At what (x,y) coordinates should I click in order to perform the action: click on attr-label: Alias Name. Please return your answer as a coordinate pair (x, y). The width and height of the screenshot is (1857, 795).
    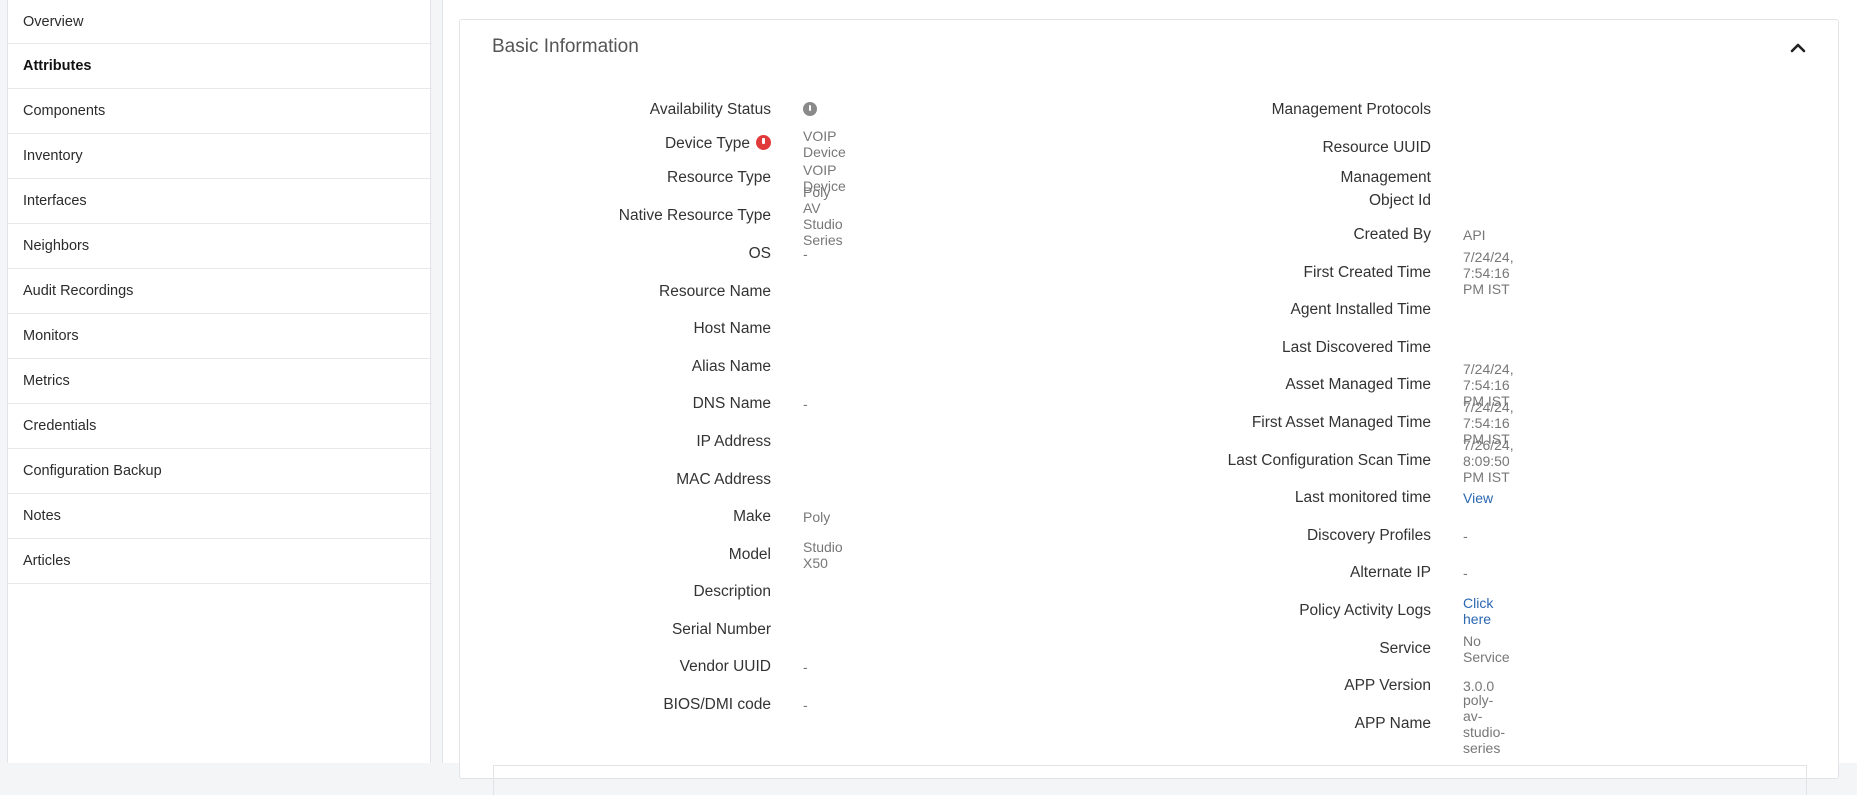
    Looking at the image, I should click on (731, 366).